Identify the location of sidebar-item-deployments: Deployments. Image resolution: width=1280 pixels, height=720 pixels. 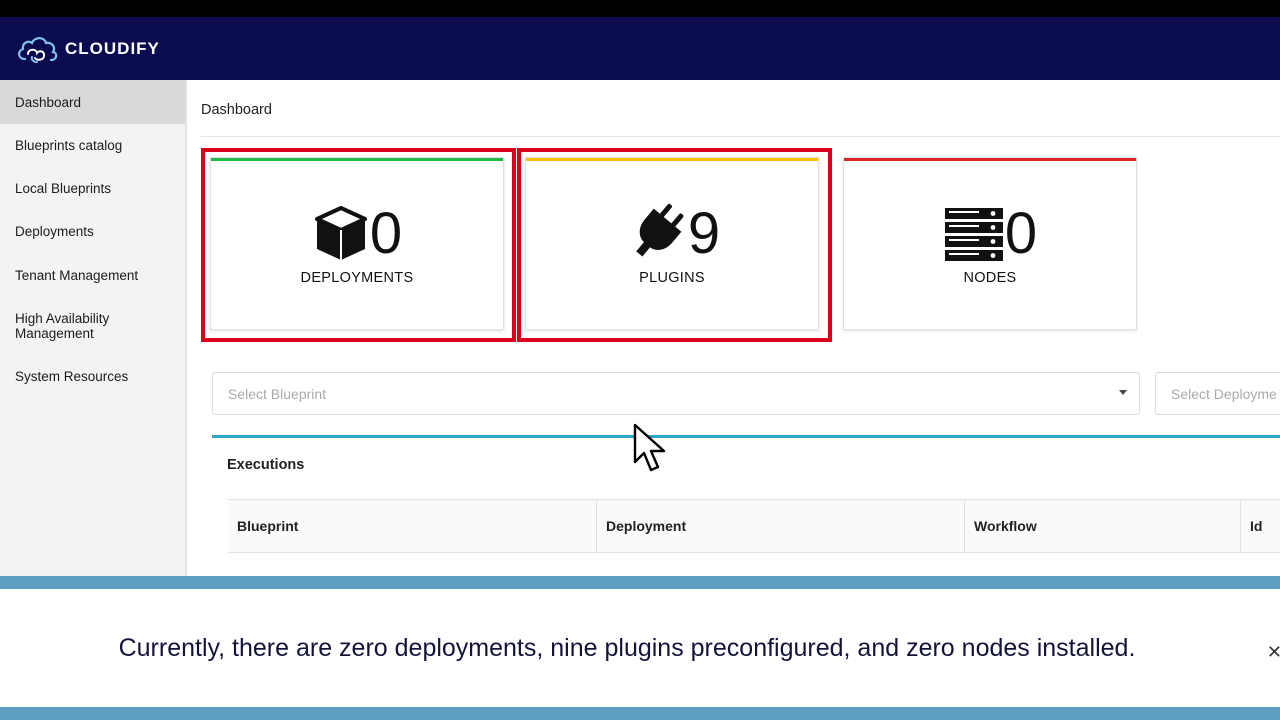
(92, 232).